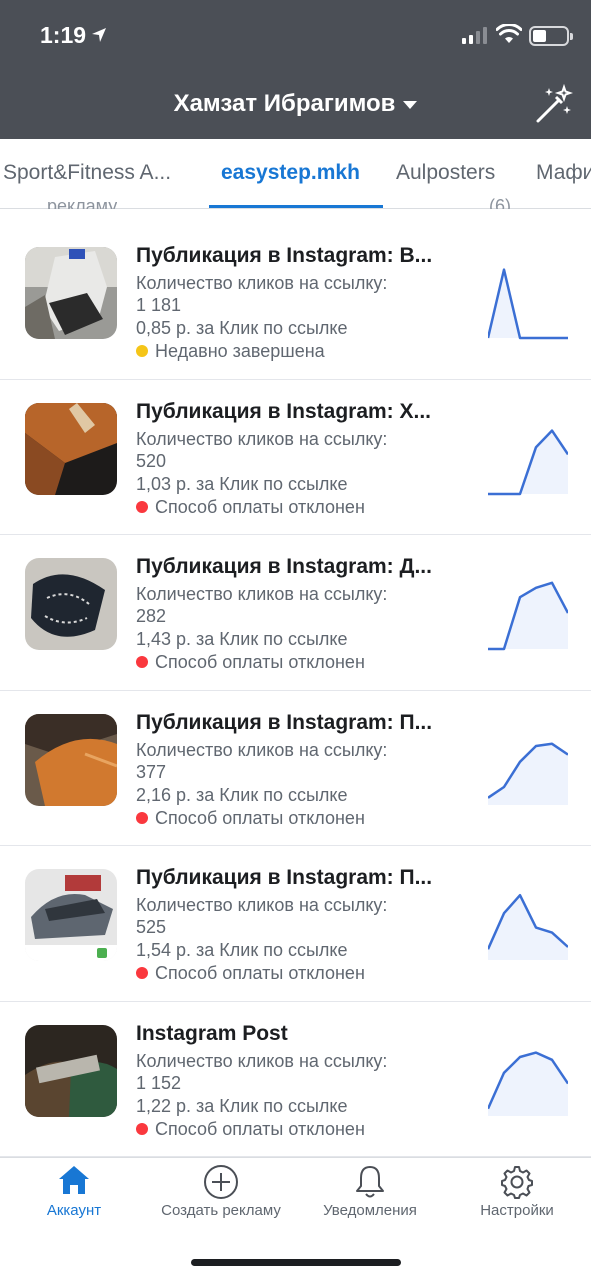 The image size is (591, 1280). I want to click on nav-label: Уведомления, so click(370, 1210).